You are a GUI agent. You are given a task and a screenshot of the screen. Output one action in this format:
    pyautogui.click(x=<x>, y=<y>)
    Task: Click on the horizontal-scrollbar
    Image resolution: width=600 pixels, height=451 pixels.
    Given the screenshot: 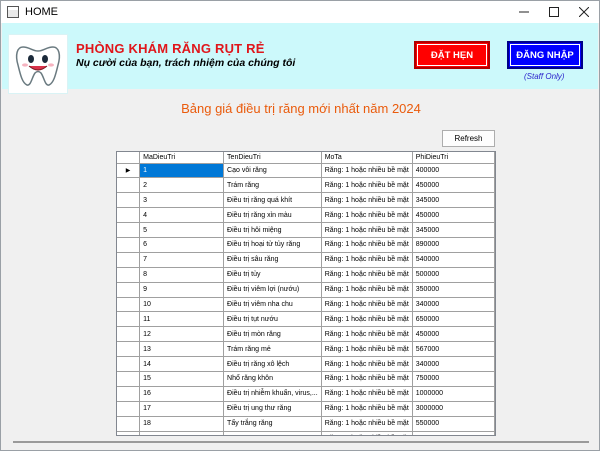 What is the action you would take?
    pyautogui.click(x=301, y=442)
    